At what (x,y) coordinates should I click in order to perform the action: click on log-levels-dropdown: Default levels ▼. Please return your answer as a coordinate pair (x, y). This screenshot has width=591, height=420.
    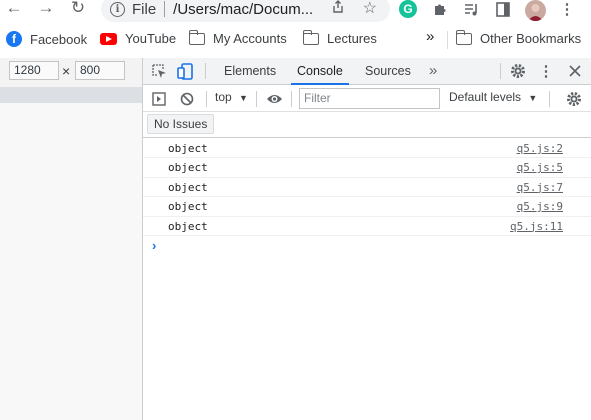
    Looking at the image, I should click on (493, 97).